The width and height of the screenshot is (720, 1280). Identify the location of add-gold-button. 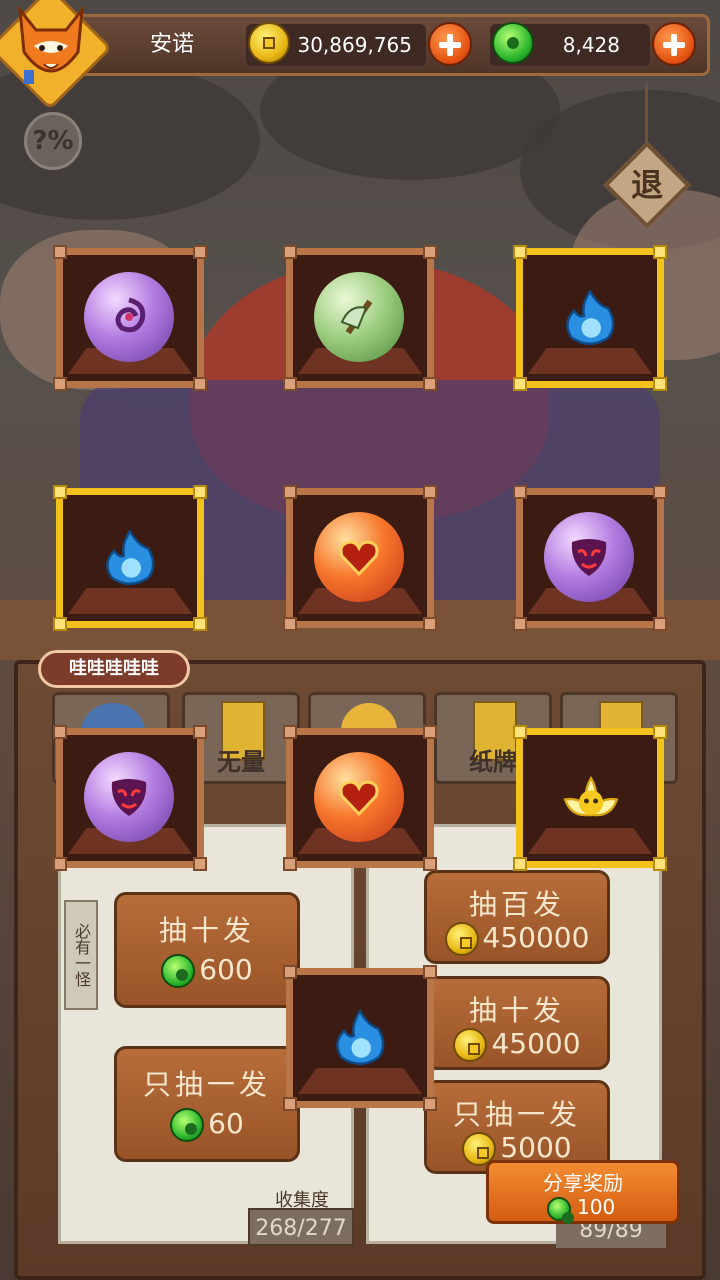
(450, 44).